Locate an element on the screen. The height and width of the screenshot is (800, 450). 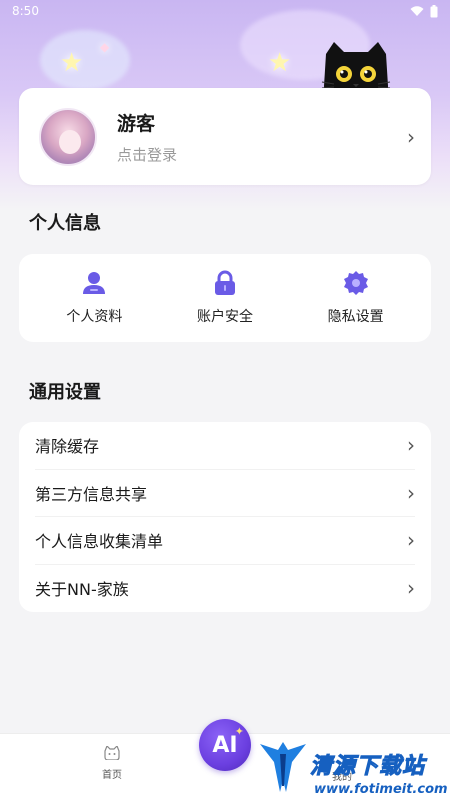
profile-card: 游客 点击登录 › is located at coordinates (225, 136).